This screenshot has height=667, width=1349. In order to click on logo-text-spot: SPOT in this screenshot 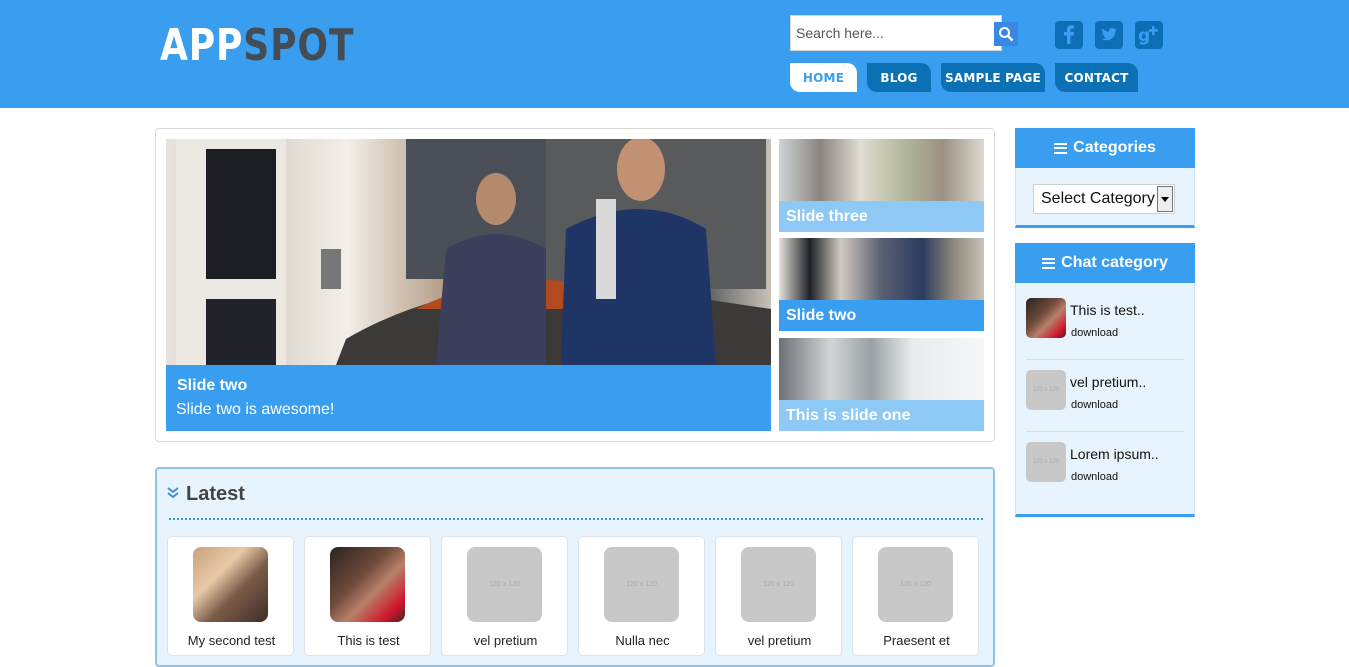, I will do `click(299, 45)`.